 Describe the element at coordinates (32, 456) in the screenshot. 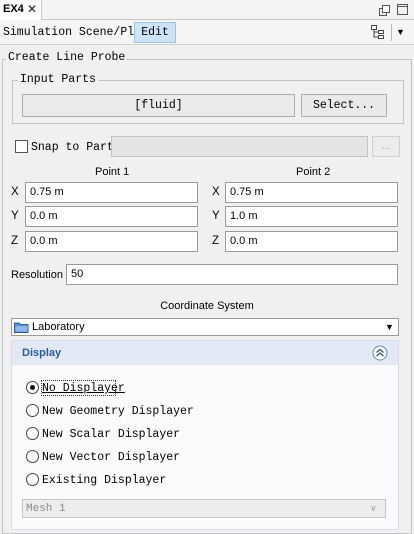

I see `radio-new-vector-displayer` at that location.